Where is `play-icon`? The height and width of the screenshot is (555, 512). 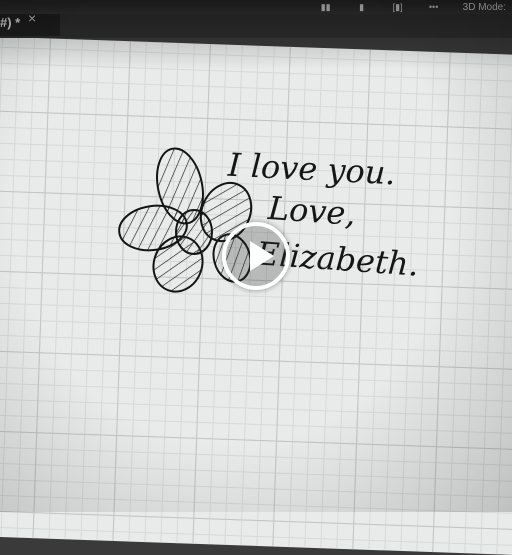 play-icon is located at coordinates (262, 256).